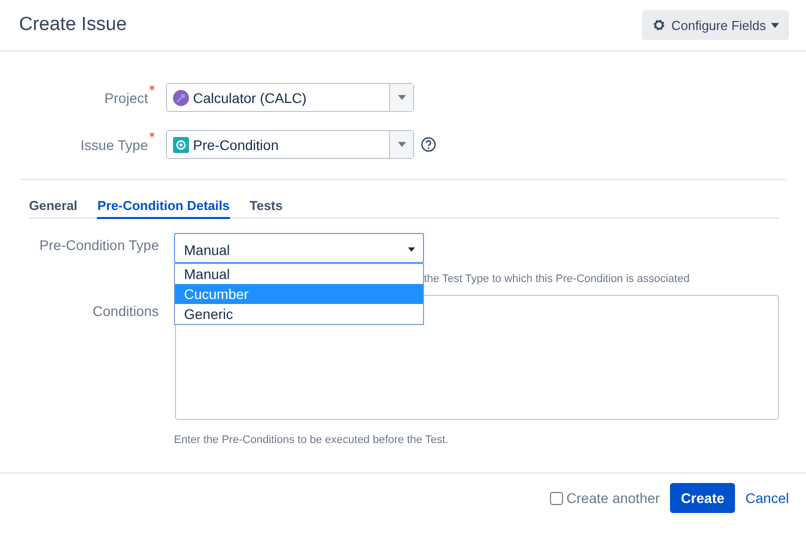 The width and height of the screenshot is (806, 534). What do you see at coordinates (767, 498) in the screenshot?
I see `cancel-link: Cancel` at bounding box center [767, 498].